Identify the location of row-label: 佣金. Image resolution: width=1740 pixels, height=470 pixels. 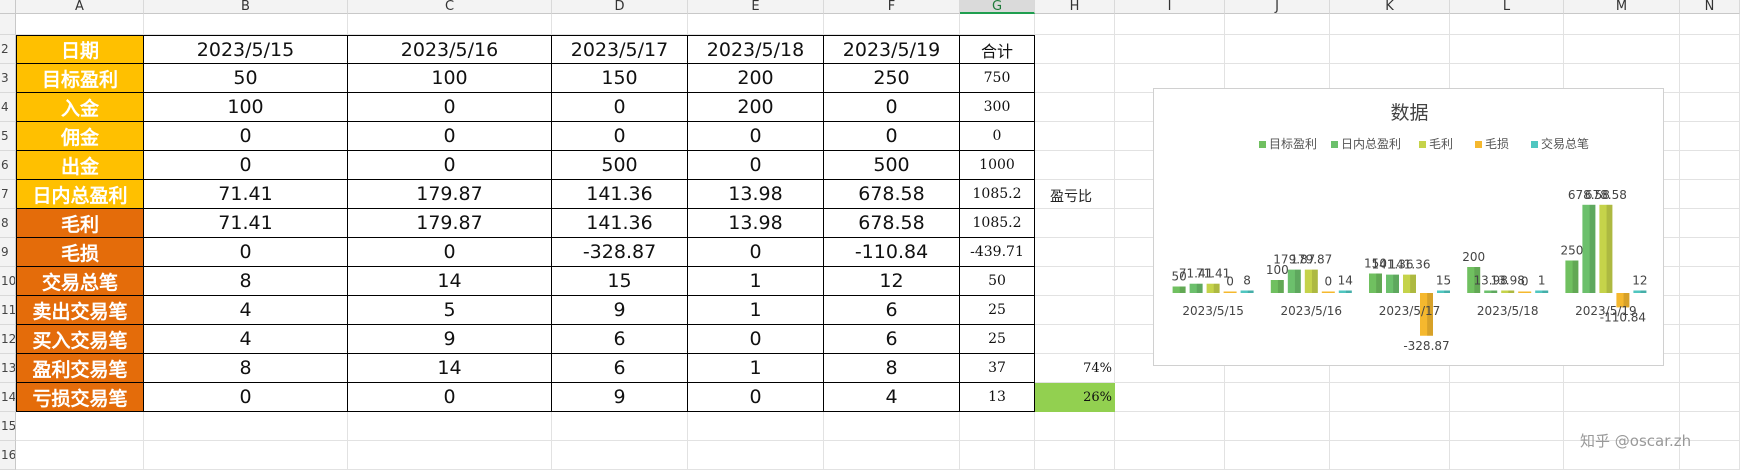
(80, 136).